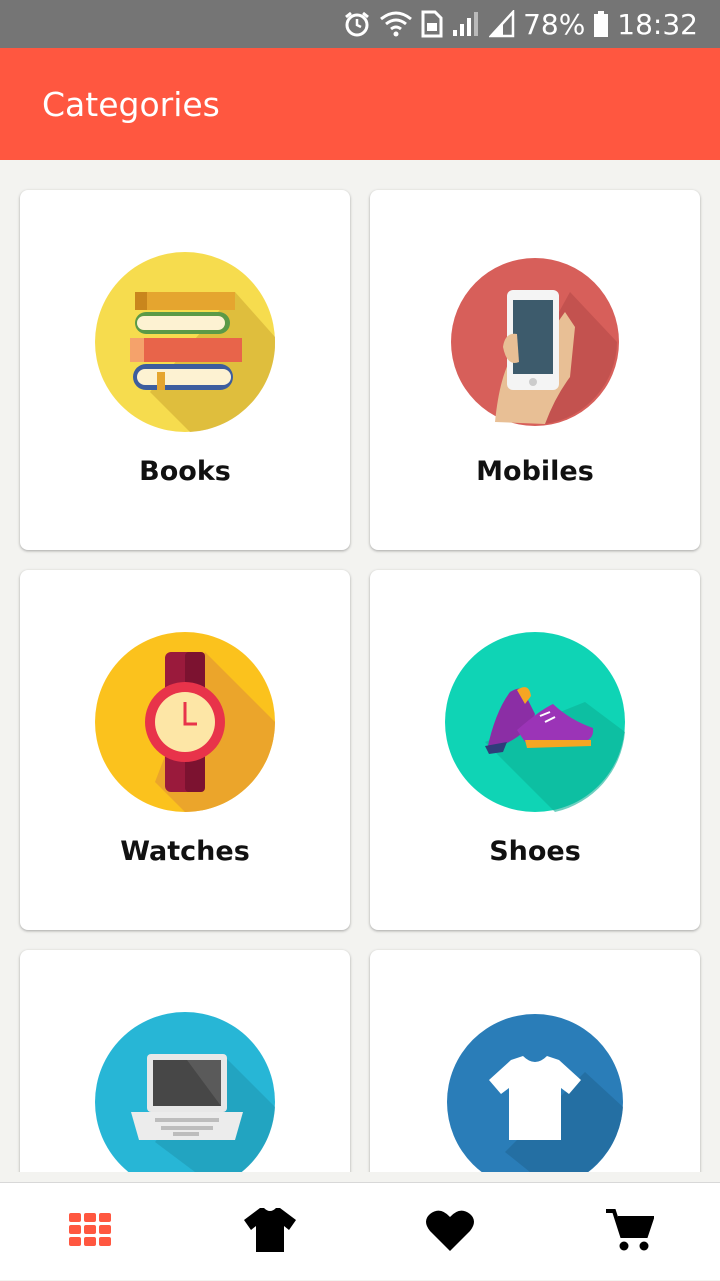  Describe the element at coordinates (185, 342) in the screenshot. I see `books-icon` at that location.